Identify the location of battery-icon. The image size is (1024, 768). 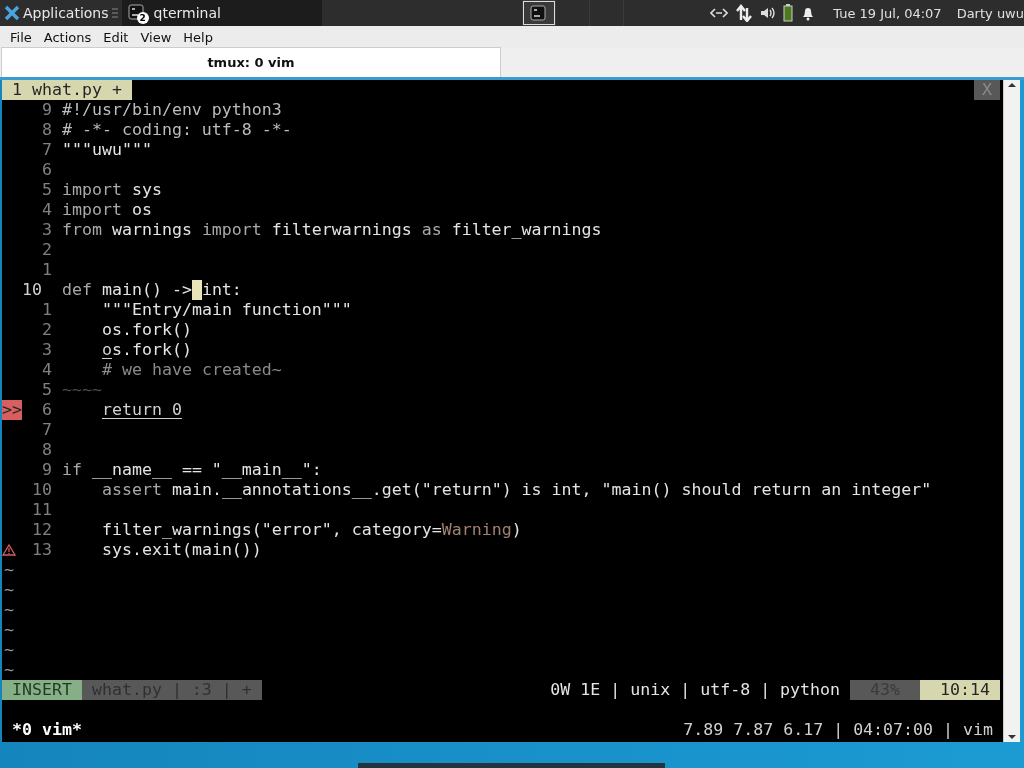
(788, 13).